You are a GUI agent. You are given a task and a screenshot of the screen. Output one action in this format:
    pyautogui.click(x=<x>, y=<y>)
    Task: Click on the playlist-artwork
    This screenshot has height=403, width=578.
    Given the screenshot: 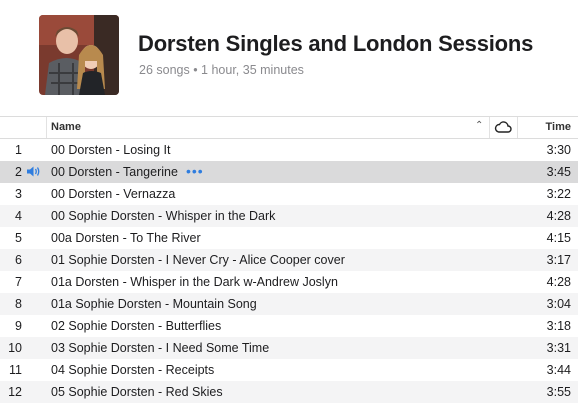 What is the action you would take?
    pyautogui.click(x=79, y=55)
    